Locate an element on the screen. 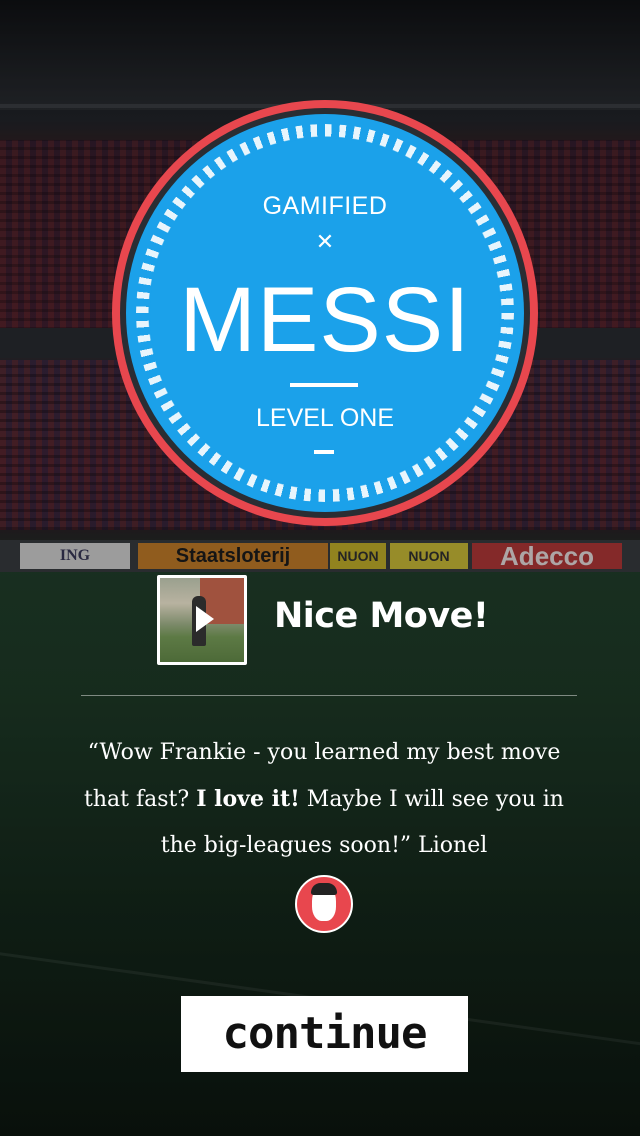  avatar-hair is located at coordinates (324, 889).